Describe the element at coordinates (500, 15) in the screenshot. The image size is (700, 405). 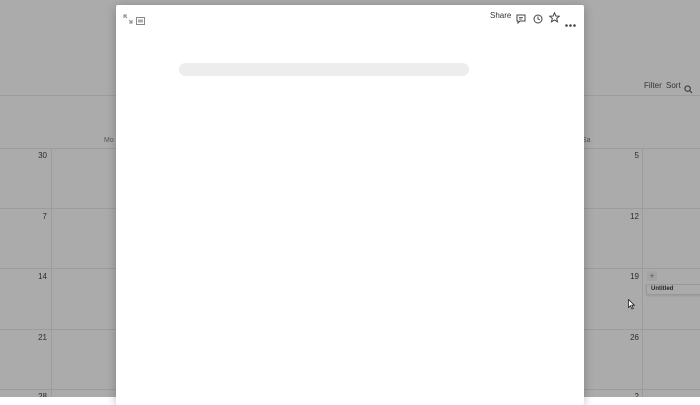
I see `share-button: Share` at that location.